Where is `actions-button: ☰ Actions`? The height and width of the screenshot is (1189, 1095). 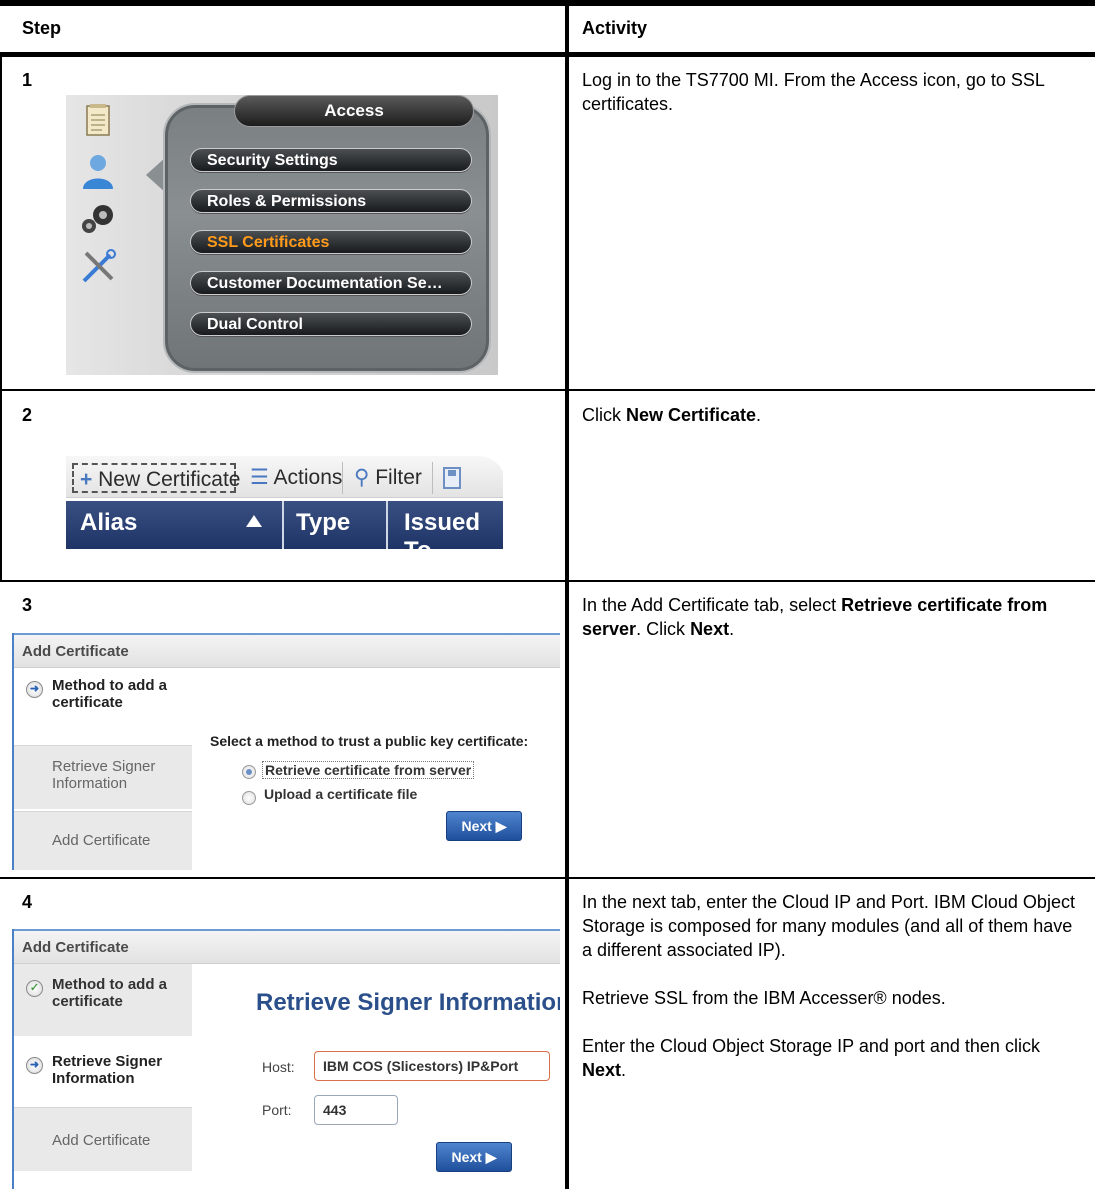
actions-button: ☰ Actions is located at coordinates (296, 478).